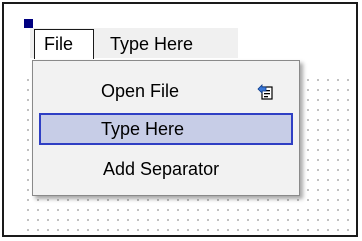 The width and height of the screenshot is (362, 241). I want to click on menu-item-add-separator: Add Separator, so click(166, 169).